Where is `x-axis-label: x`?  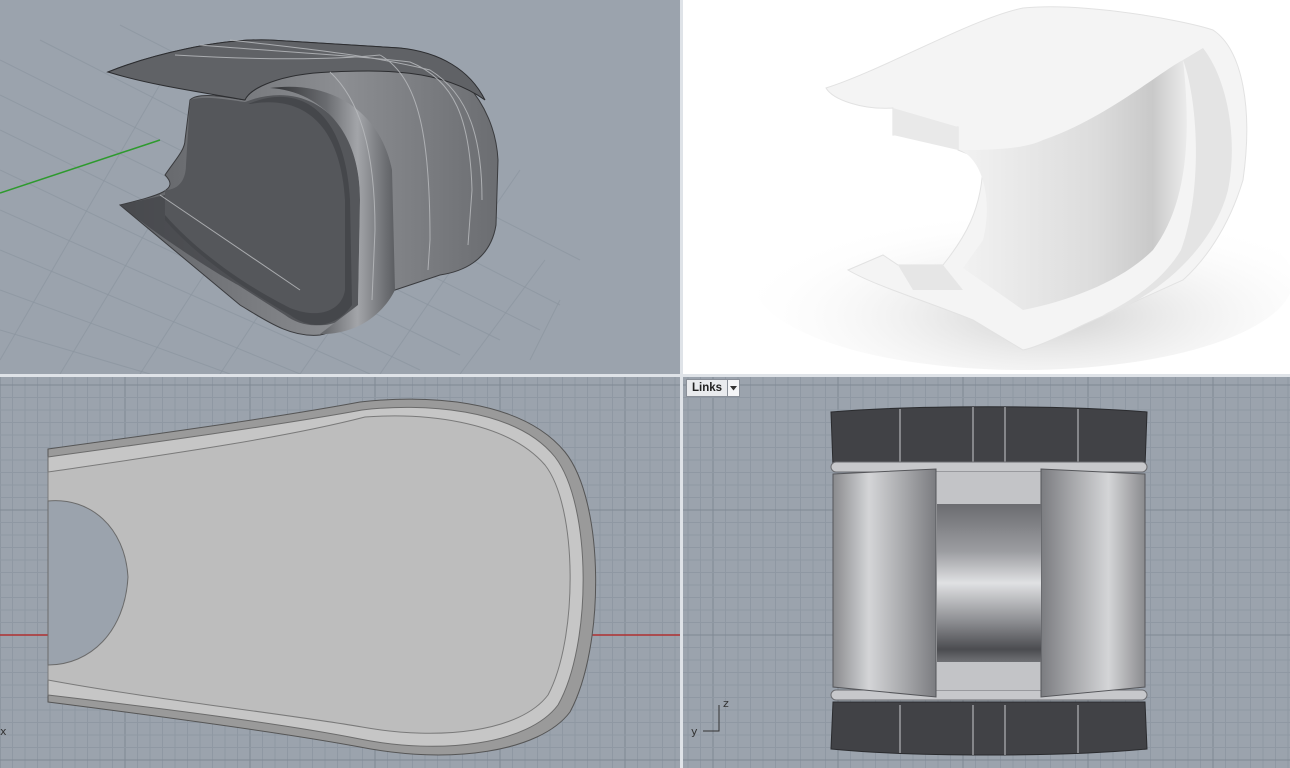
x-axis-label: x is located at coordinates (3, 731).